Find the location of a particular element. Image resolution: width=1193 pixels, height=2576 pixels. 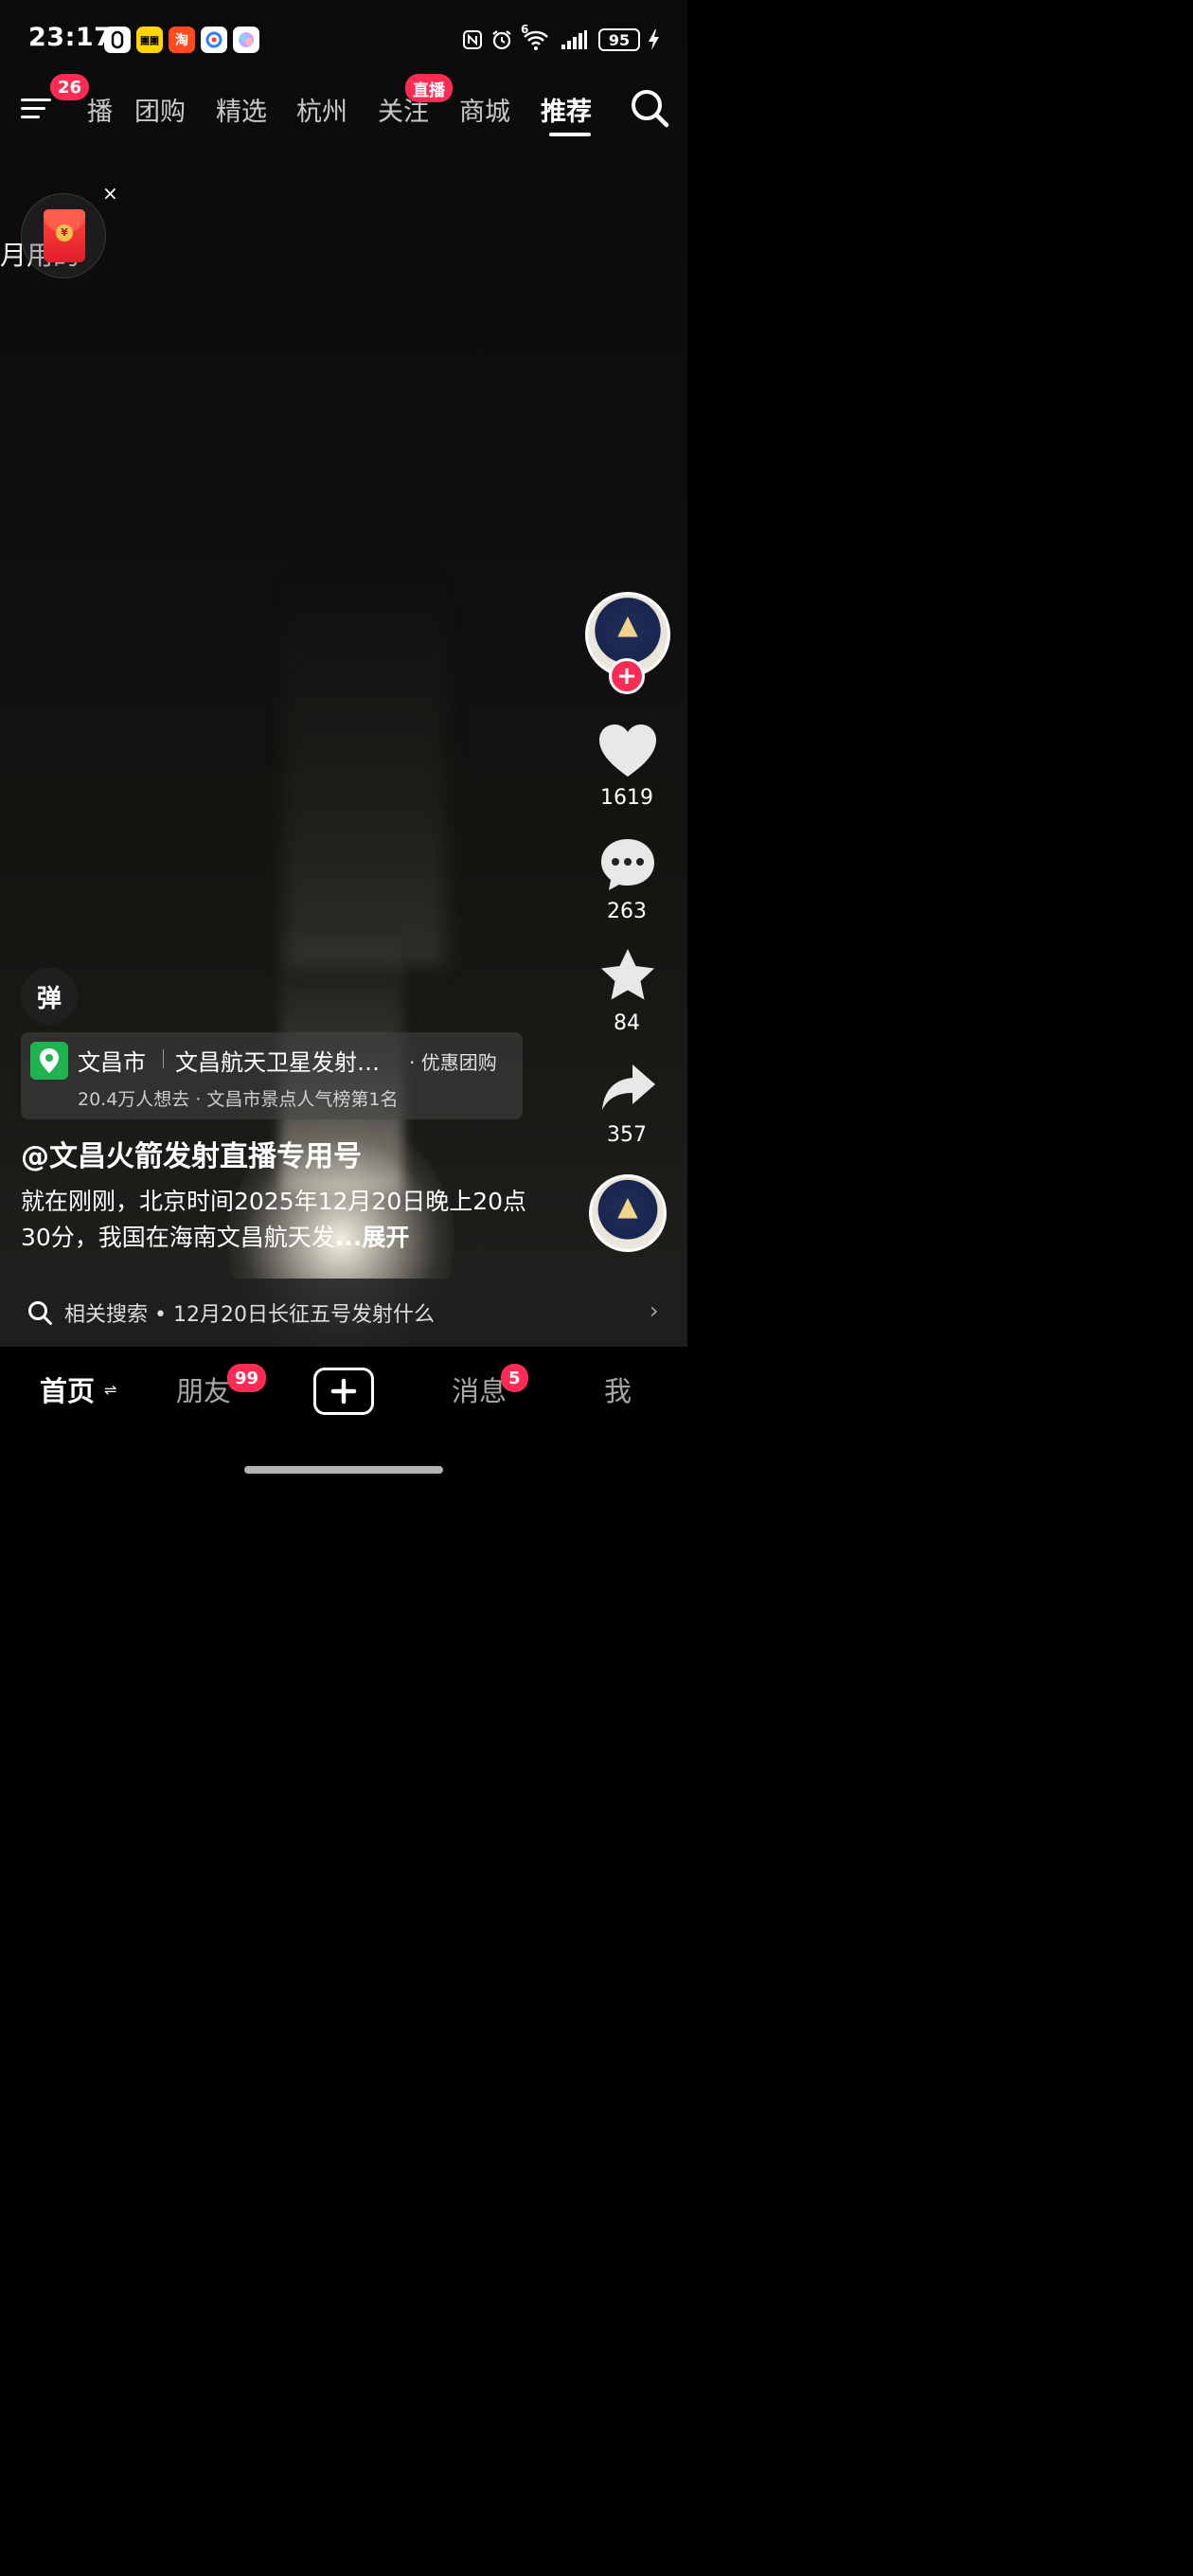

star-icon is located at coordinates (627, 974).